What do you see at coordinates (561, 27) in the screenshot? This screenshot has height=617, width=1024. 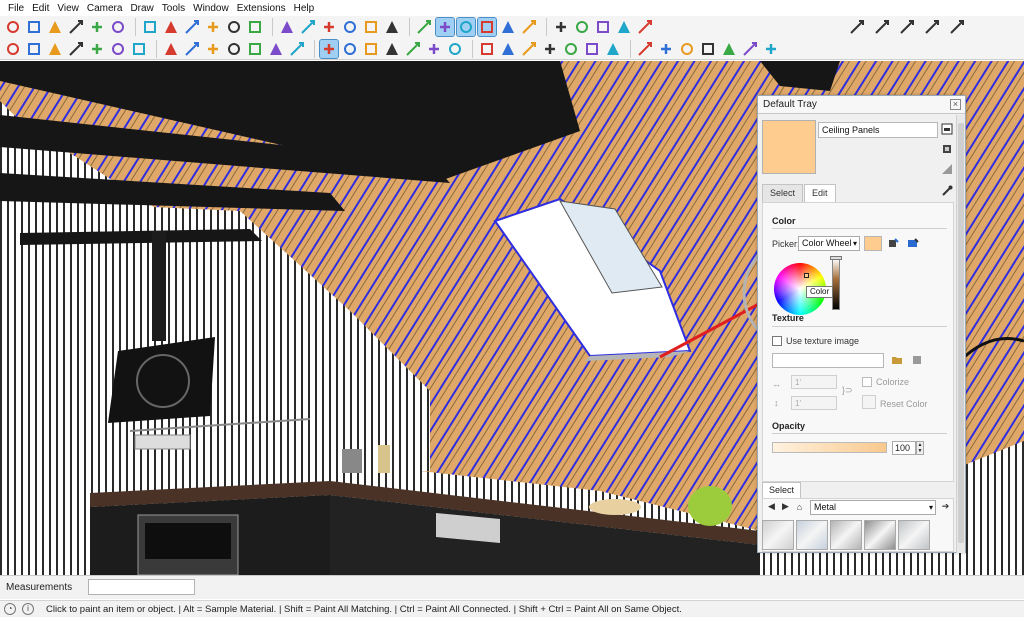 I see `monochrome-icon` at bounding box center [561, 27].